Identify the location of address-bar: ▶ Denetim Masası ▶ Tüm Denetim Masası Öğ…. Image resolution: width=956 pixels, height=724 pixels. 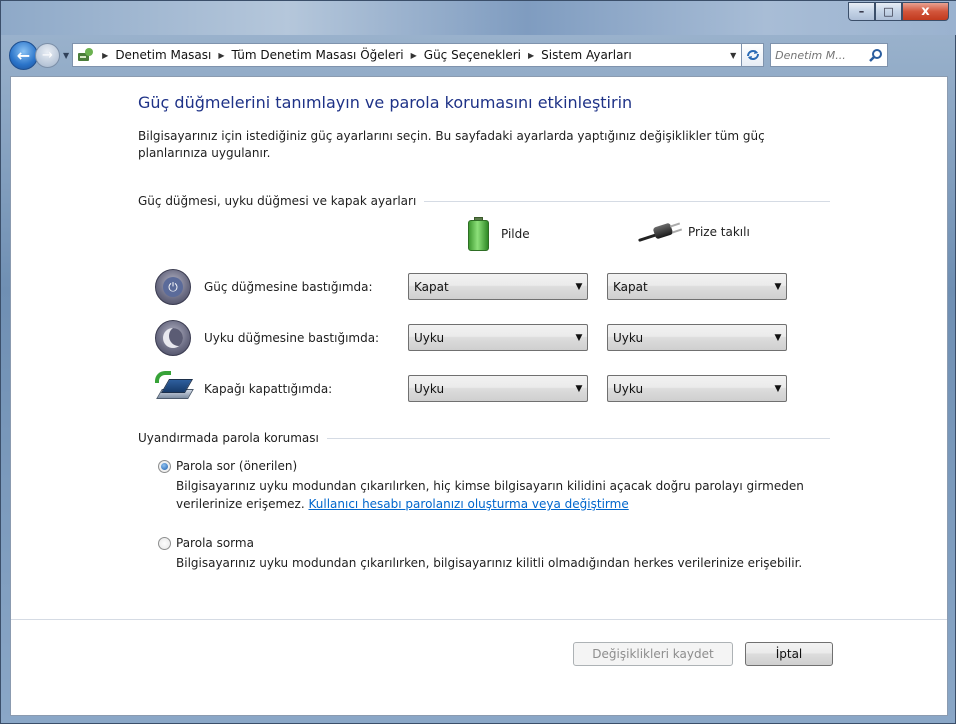
(407, 55).